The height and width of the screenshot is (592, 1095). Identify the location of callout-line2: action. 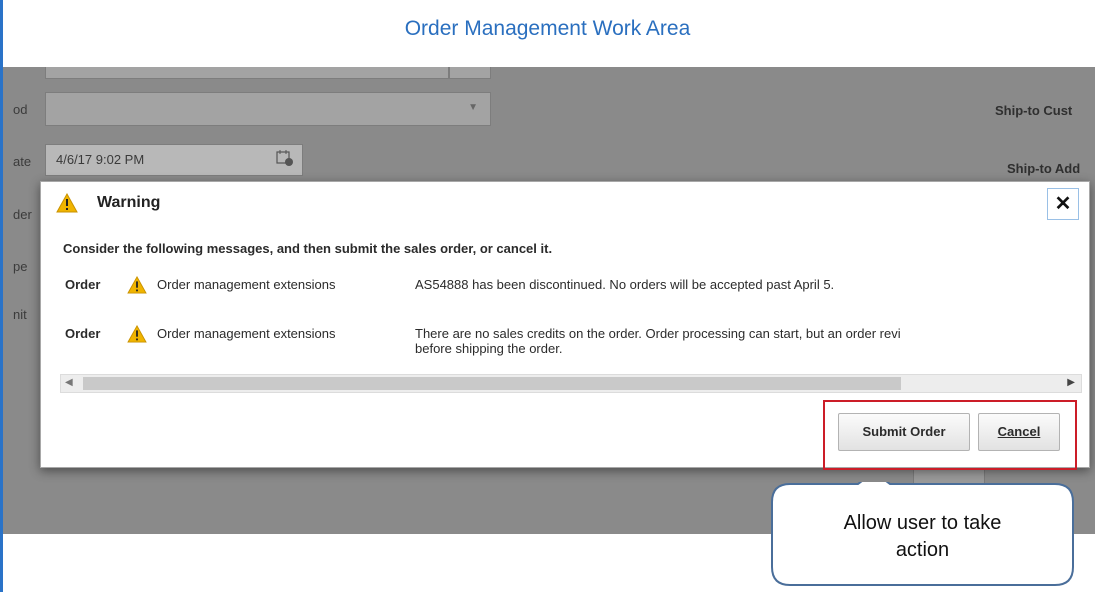
(922, 550).